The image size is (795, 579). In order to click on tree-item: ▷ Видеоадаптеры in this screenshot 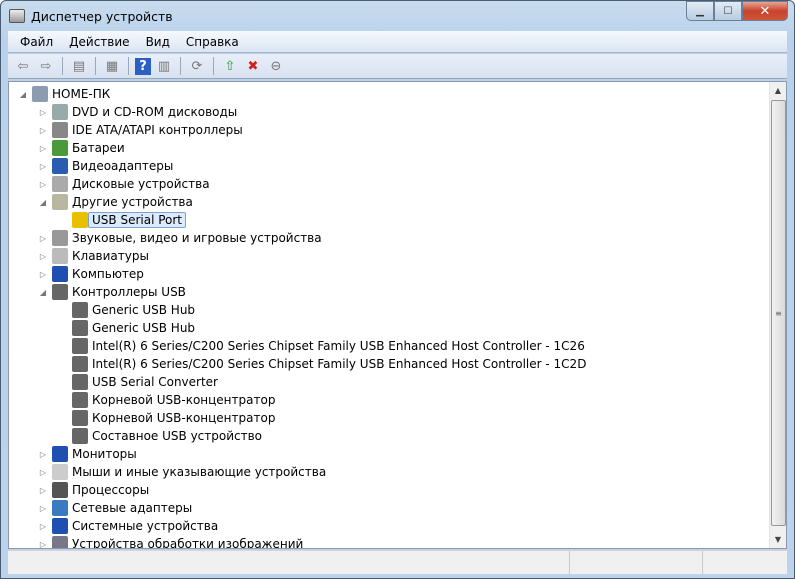, I will do `click(107, 166)`.